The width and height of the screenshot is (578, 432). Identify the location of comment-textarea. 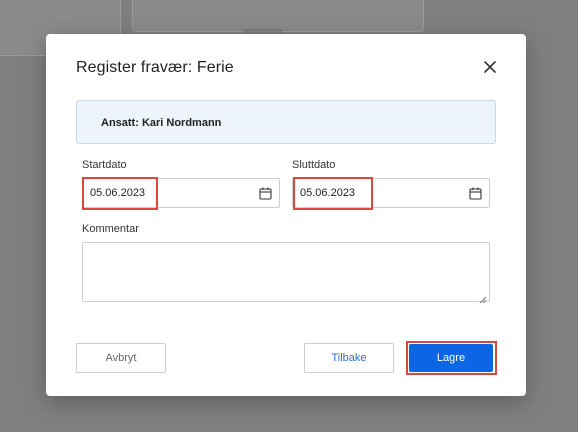
(286, 273).